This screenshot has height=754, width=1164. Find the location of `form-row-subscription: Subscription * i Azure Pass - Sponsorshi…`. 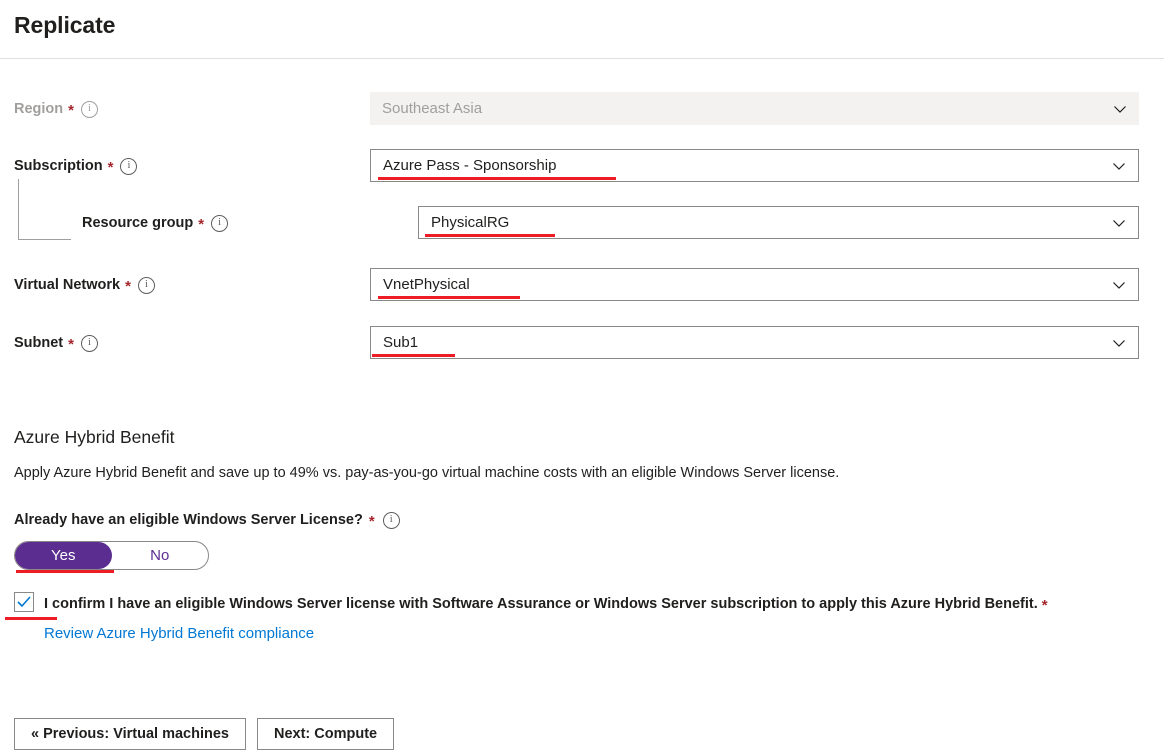

form-row-subscription: Subscription * i Azure Pass - Sponsorshi… is located at coordinates (582, 172).